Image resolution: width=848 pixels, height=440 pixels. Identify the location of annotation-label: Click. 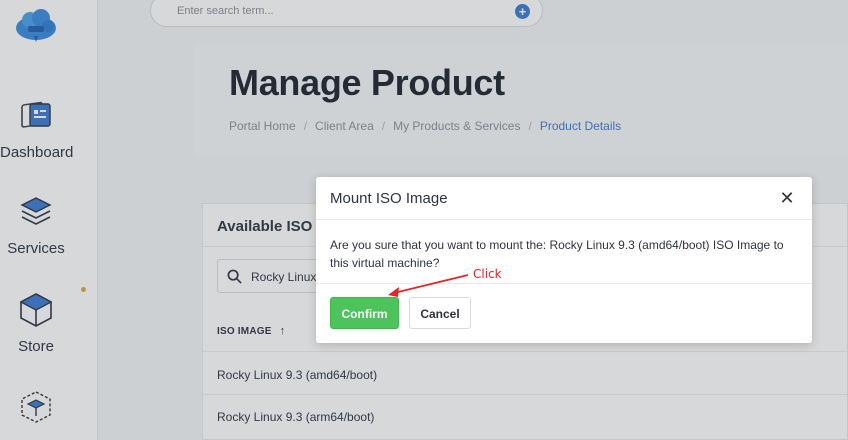
(487, 274).